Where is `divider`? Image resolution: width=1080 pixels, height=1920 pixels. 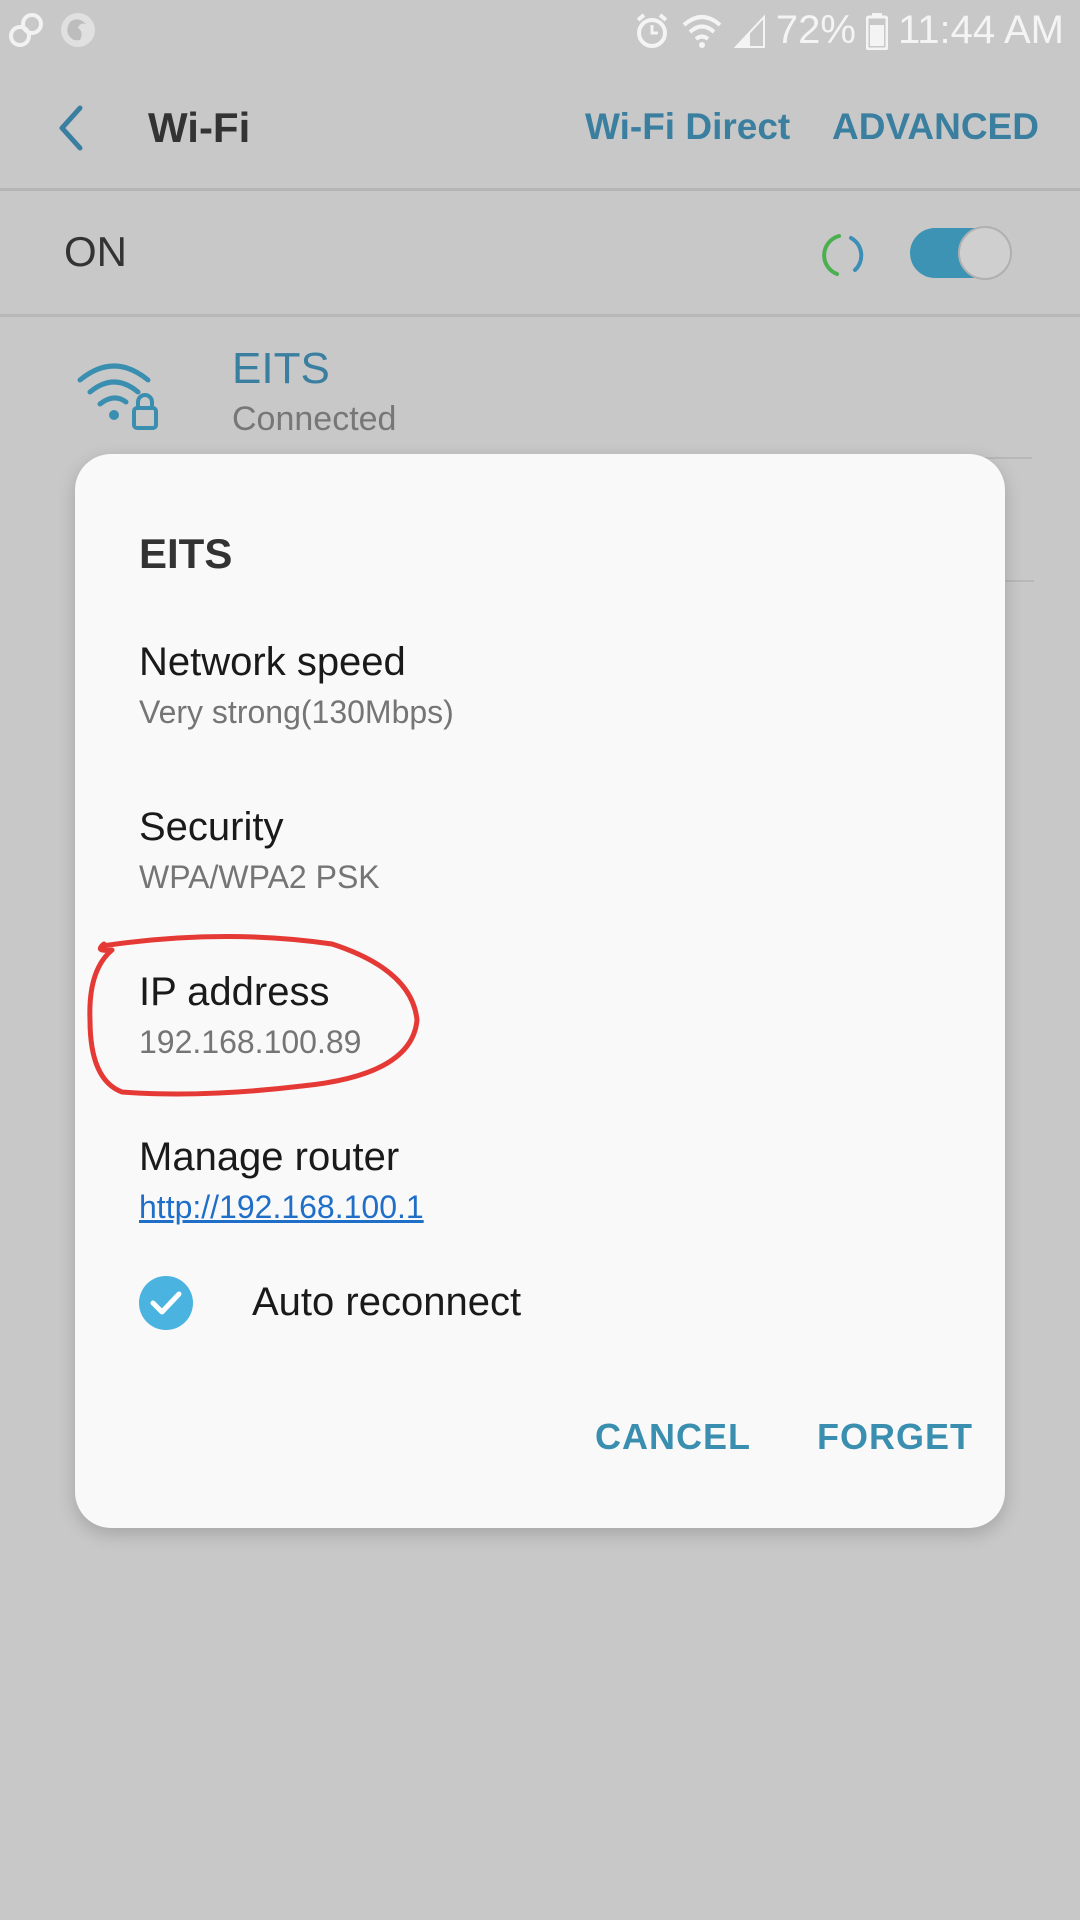 divider is located at coordinates (1019, 581).